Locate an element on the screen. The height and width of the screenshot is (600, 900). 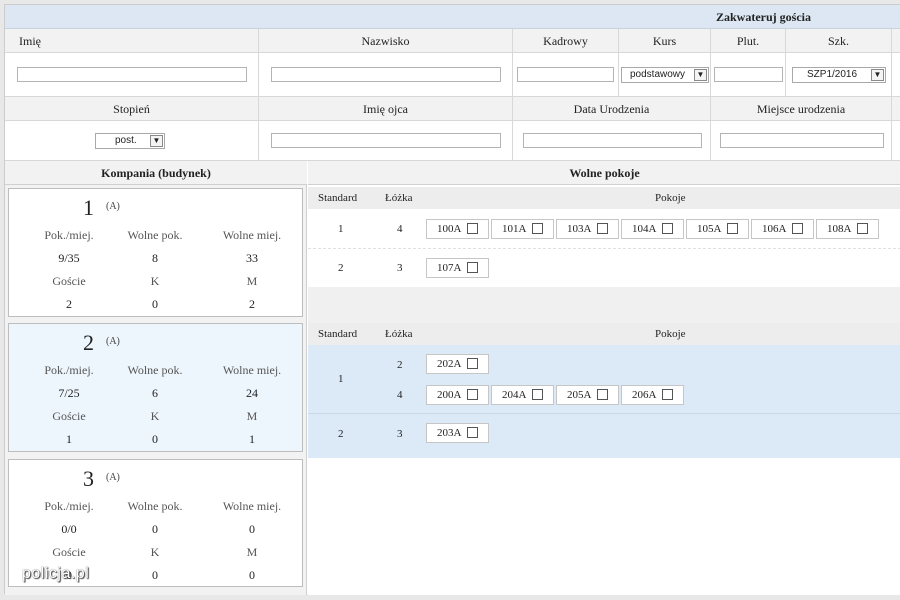
company-number: 3 is located at coordinates (88, 478).